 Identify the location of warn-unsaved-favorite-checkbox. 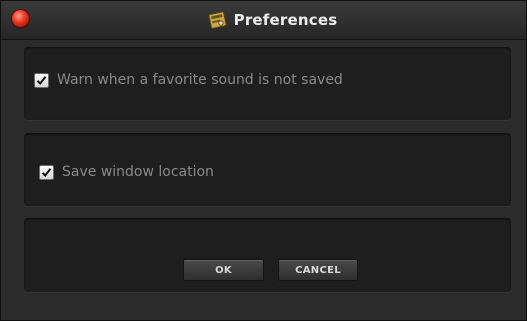
(41, 80).